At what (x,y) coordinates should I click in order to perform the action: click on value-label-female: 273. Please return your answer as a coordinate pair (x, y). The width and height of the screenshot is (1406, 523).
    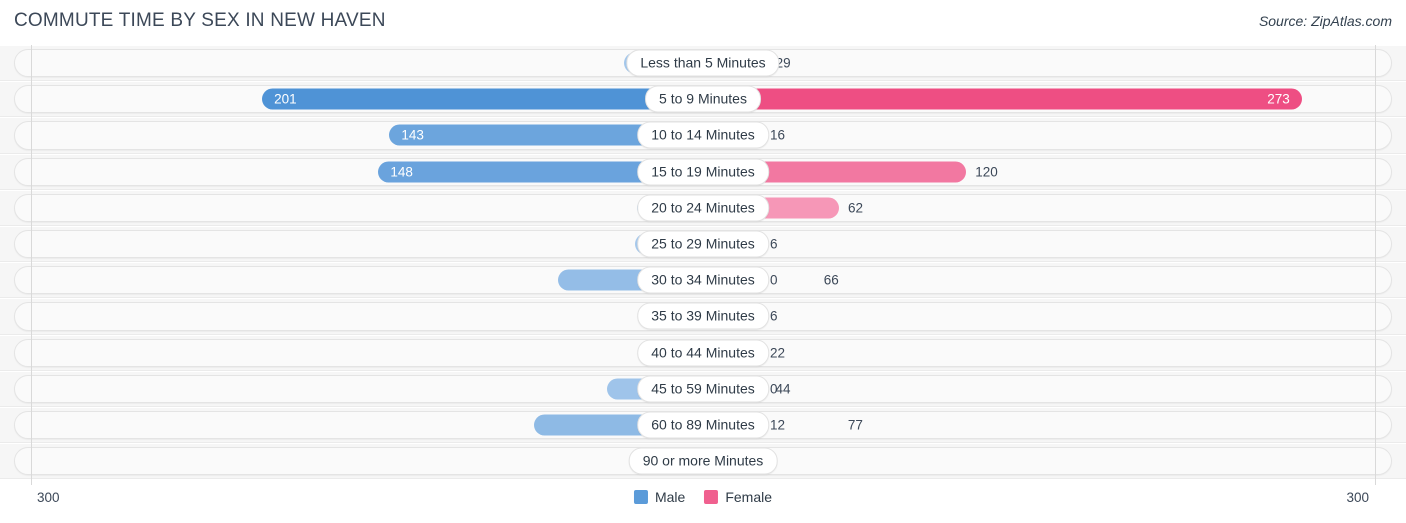
    Looking at the image, I should click on (1278, 99).